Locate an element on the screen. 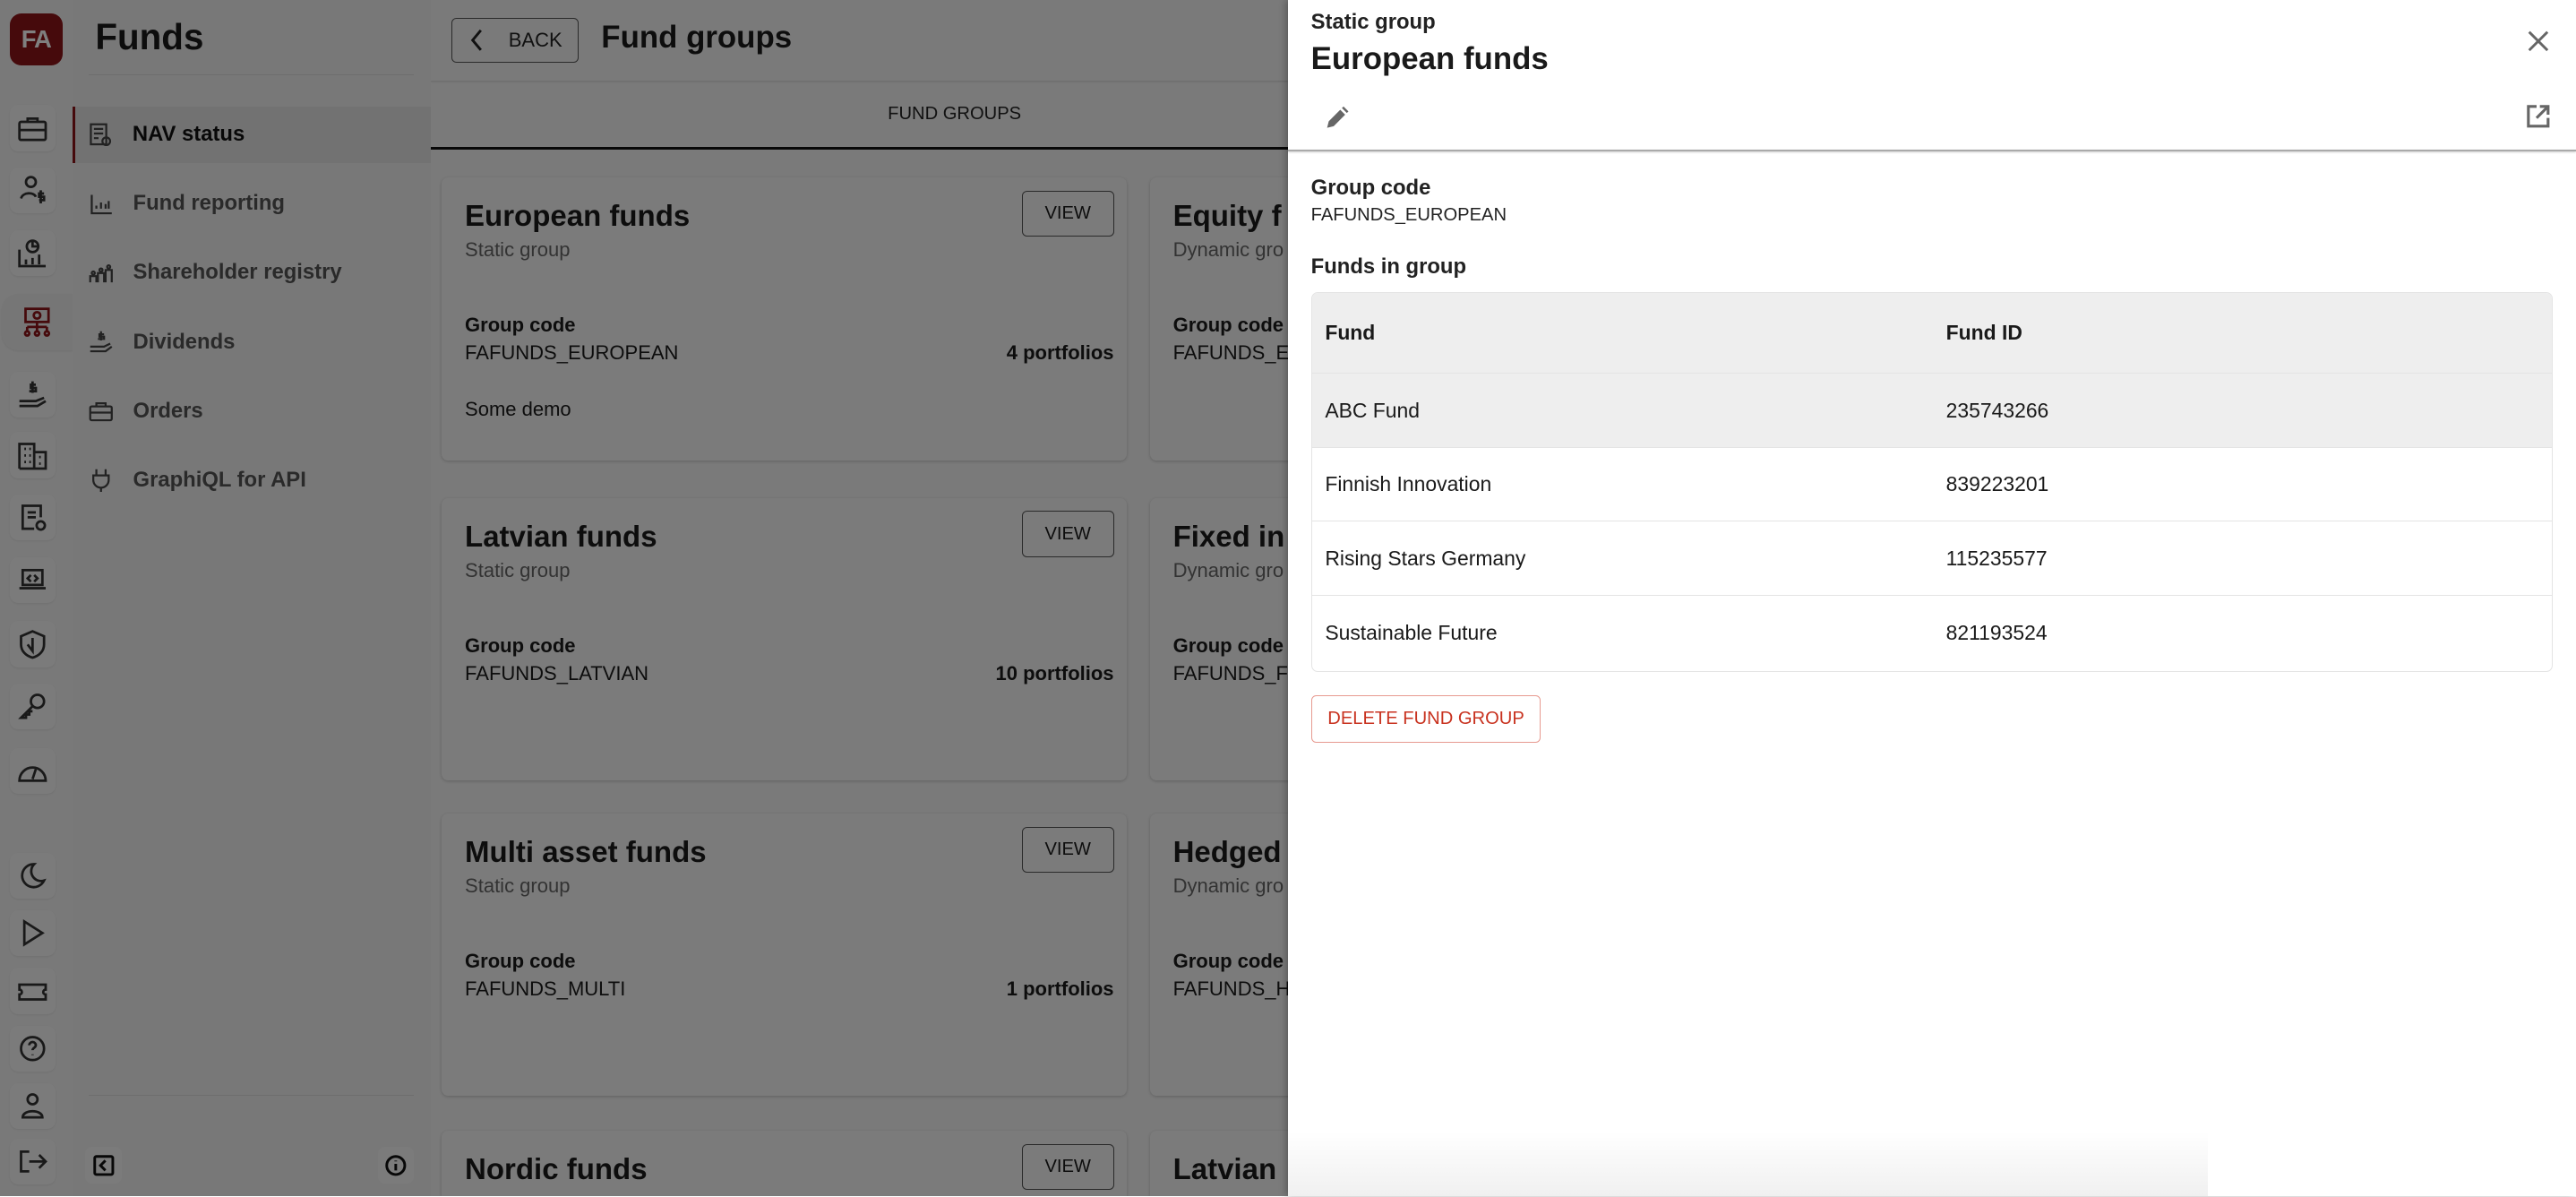 This screenshot has height=1197, width=2576. fund-name: ABC Fund is located at coordinates (1373, 410).